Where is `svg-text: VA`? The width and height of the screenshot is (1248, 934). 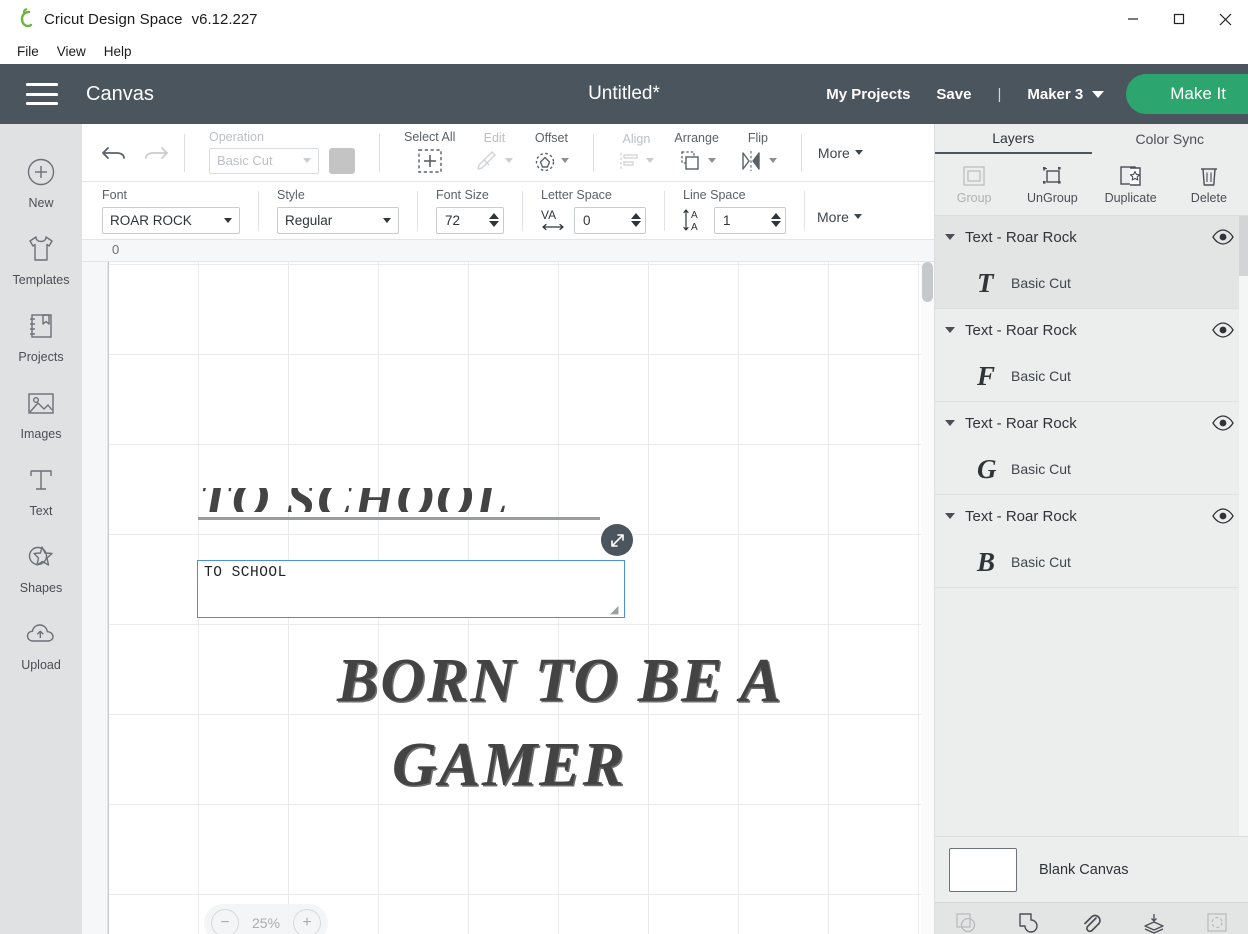 svg-text: VA is located at coordinates (548, 215).